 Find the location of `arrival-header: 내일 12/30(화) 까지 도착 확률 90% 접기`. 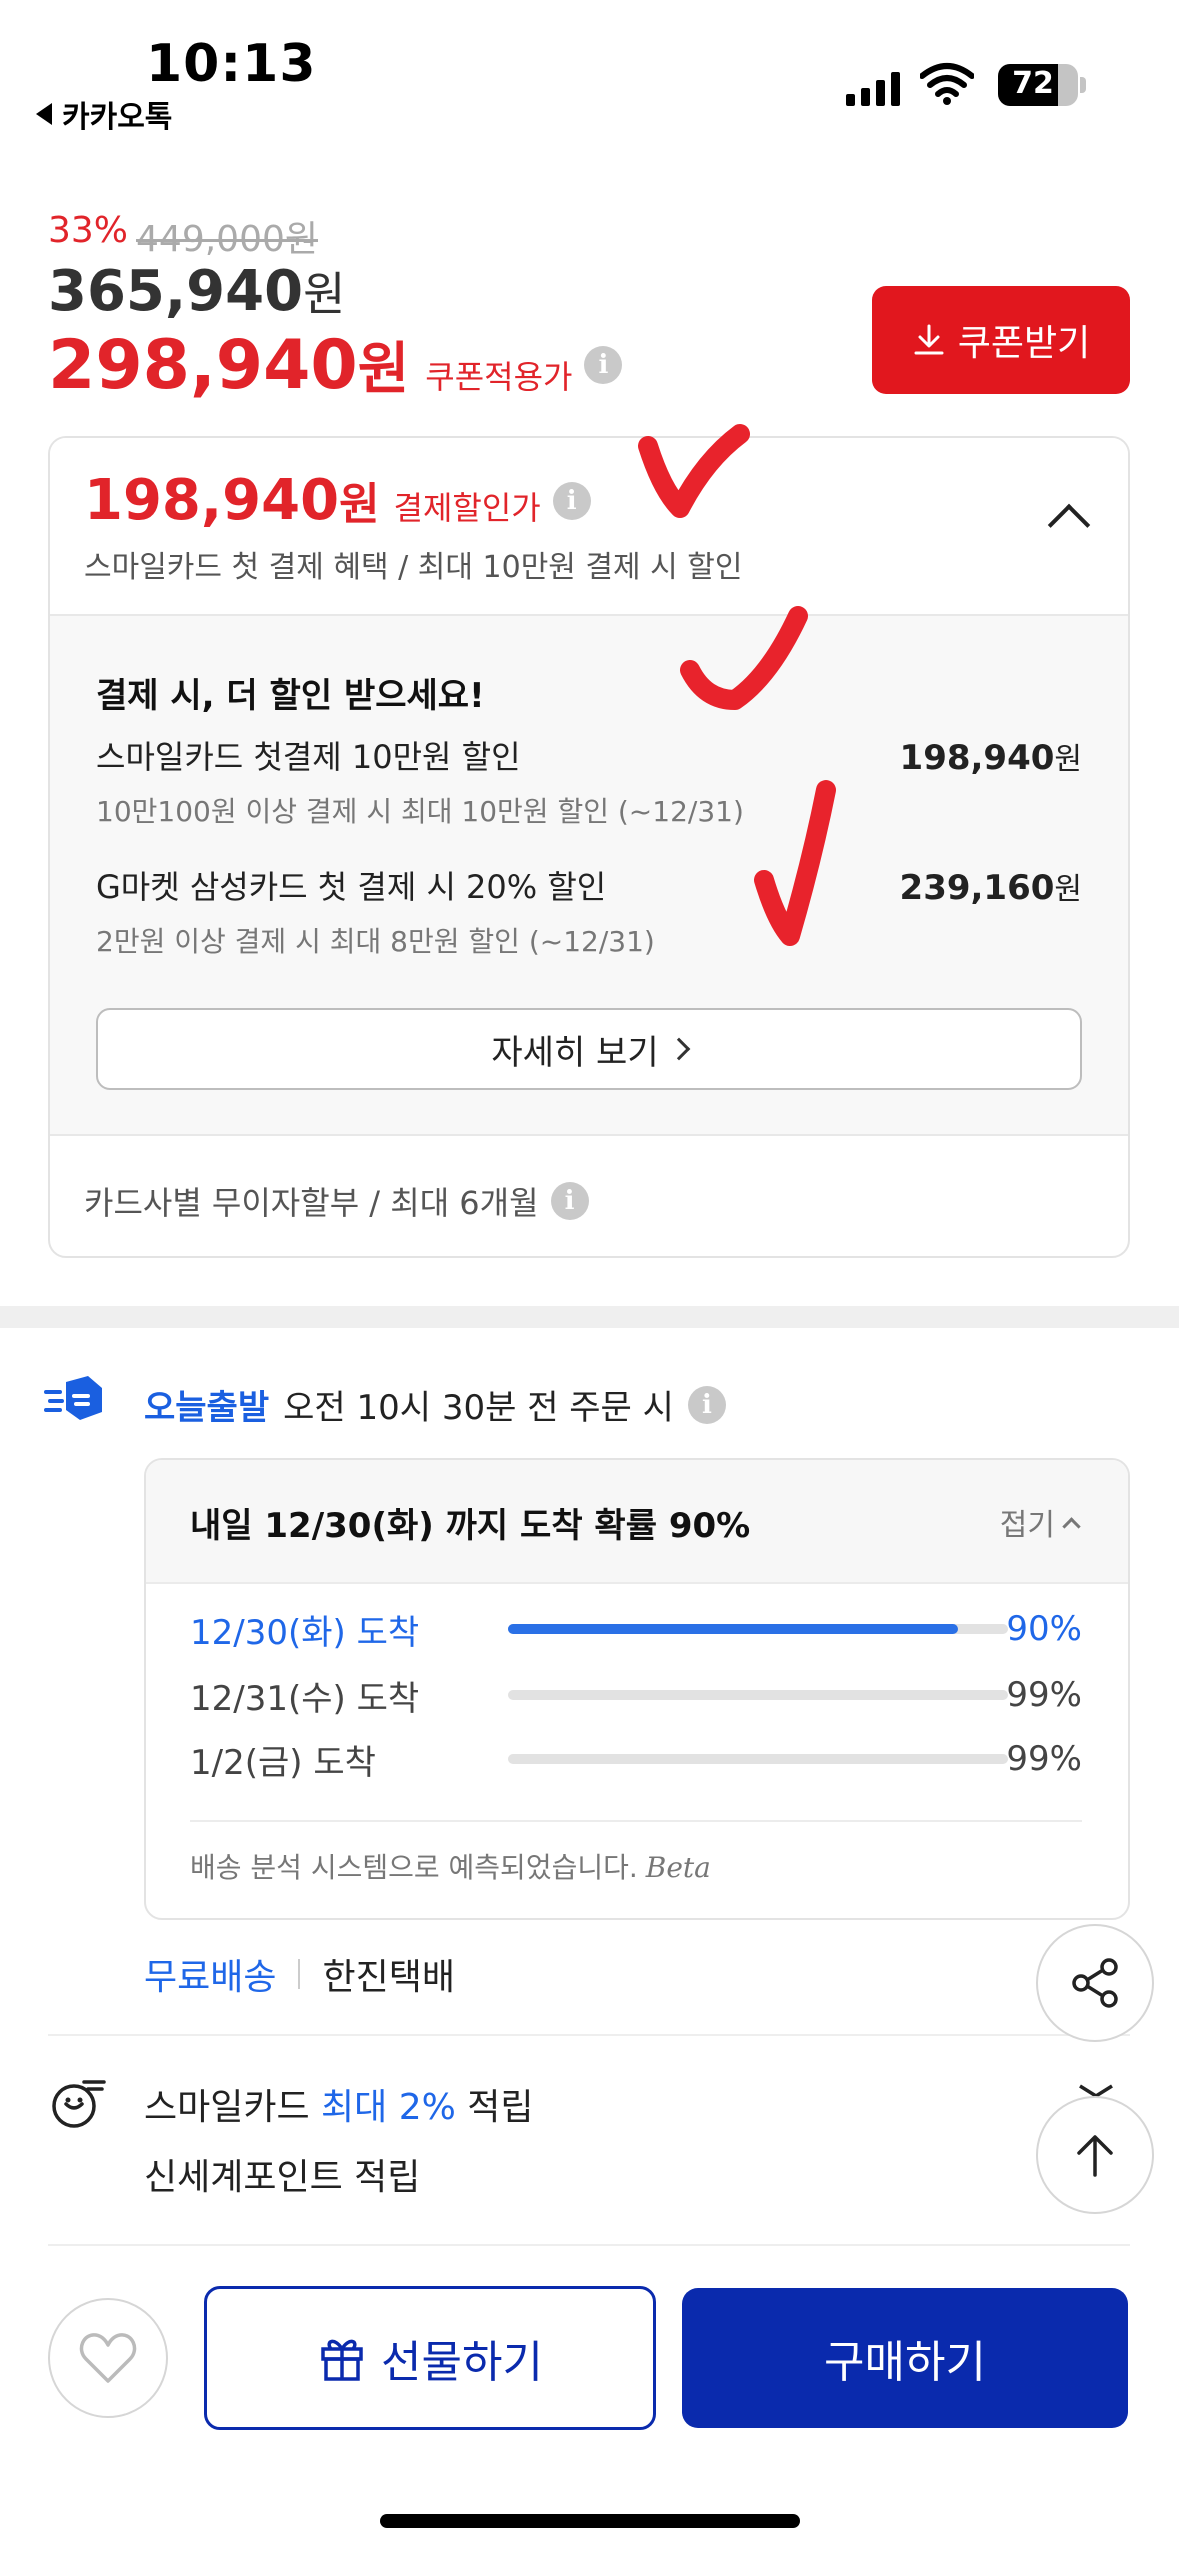

arrival-header: 내일 12/30(화) 까지 도착 확률 90% 접기 is located at coordinates (637, 1522).